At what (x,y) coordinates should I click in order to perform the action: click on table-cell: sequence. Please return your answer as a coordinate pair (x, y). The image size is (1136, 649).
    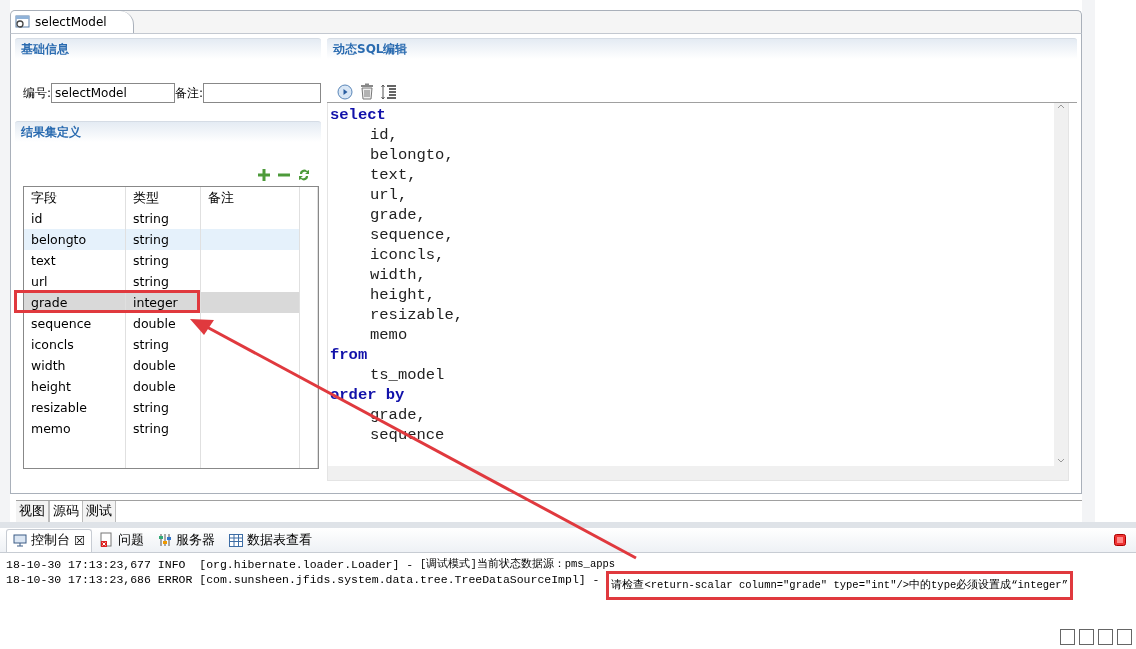
    Looking at the image, I should click on (75, 323).